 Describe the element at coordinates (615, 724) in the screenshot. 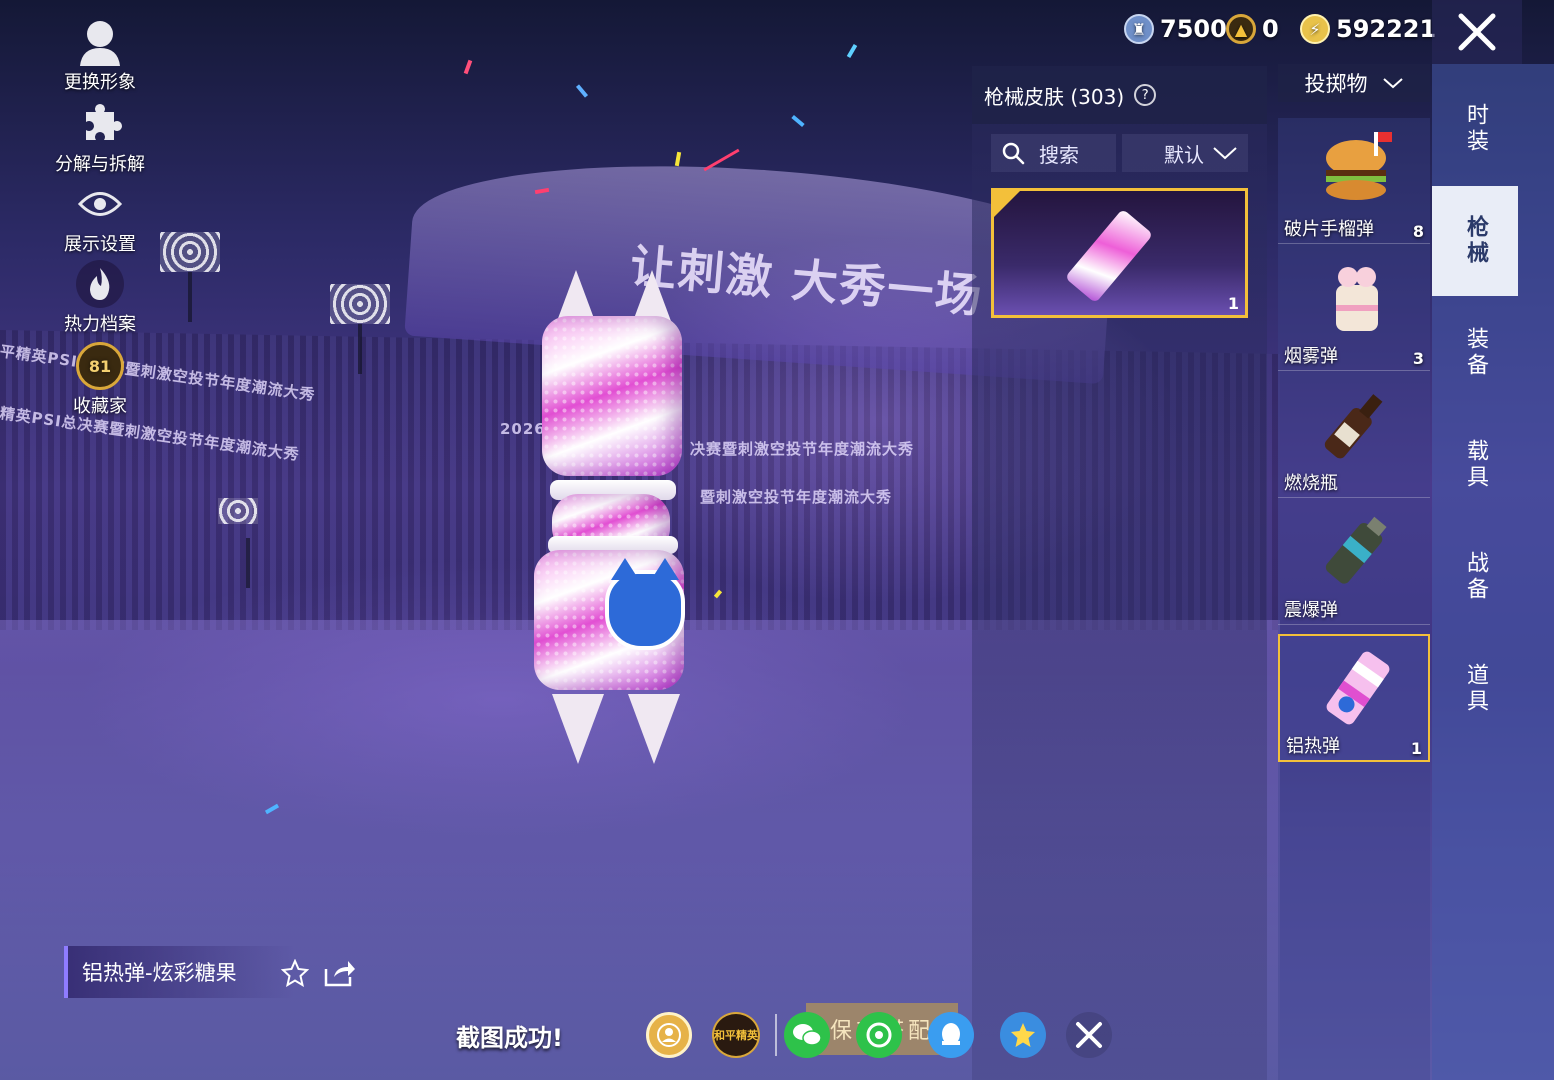

I see `grenade-bottom-cap` at that location.